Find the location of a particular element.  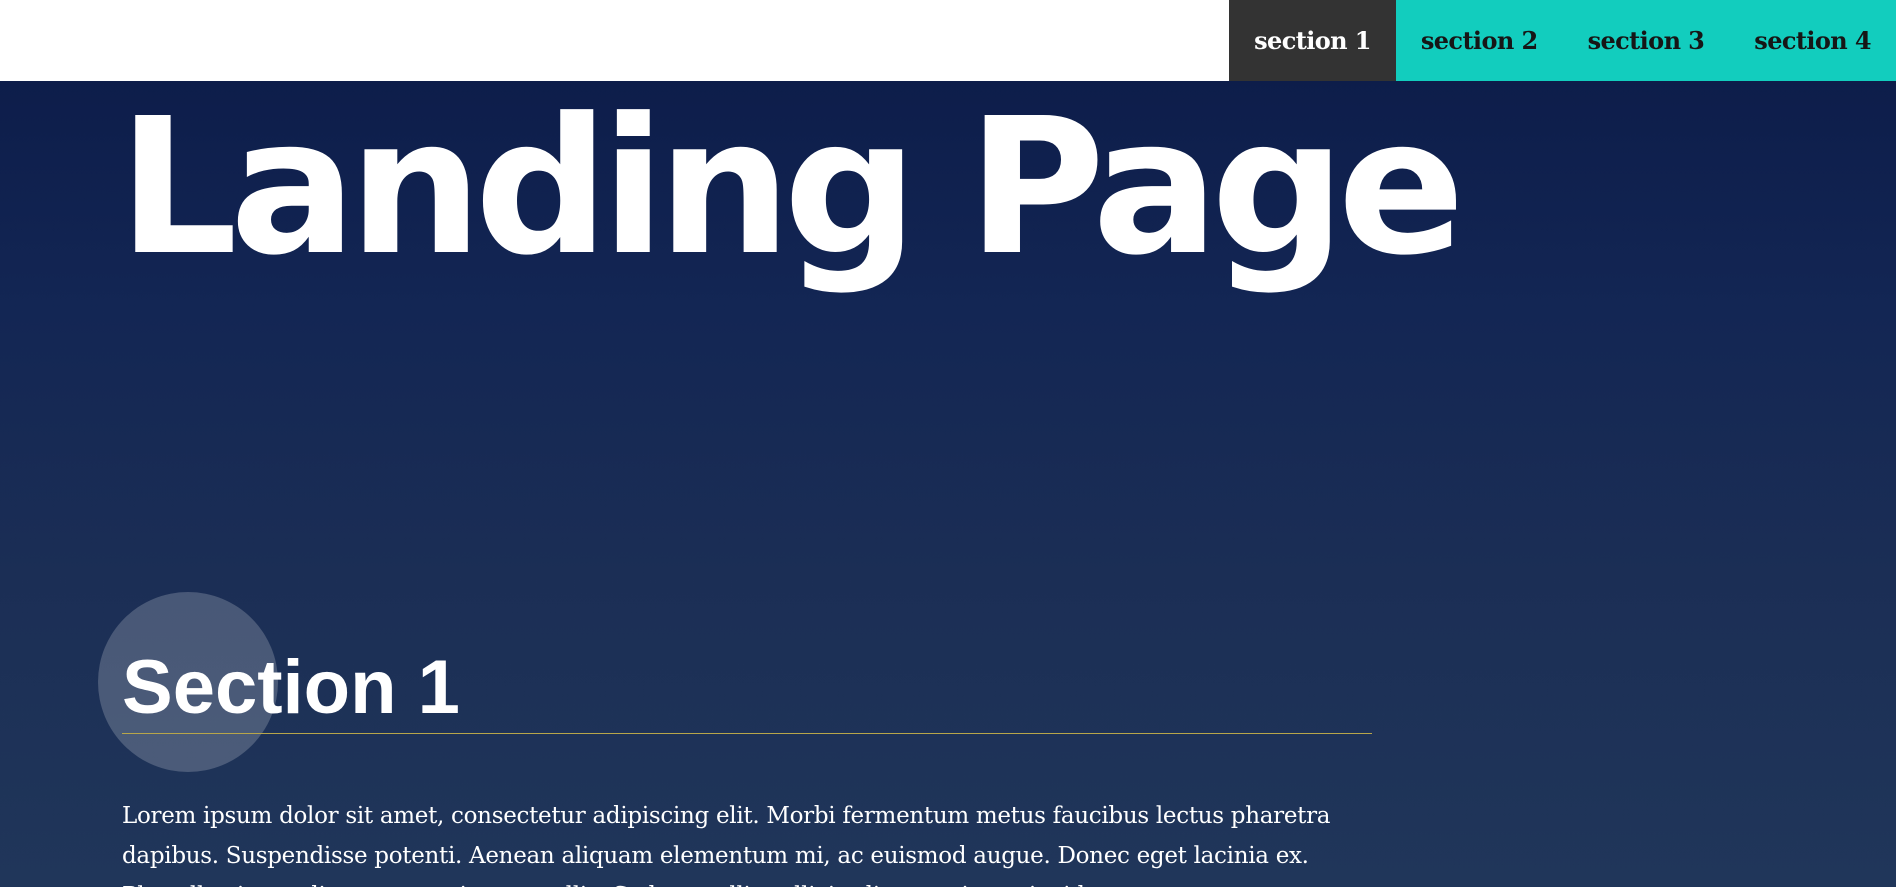

section-title: Section 1 is located at coordinates (291, 687).